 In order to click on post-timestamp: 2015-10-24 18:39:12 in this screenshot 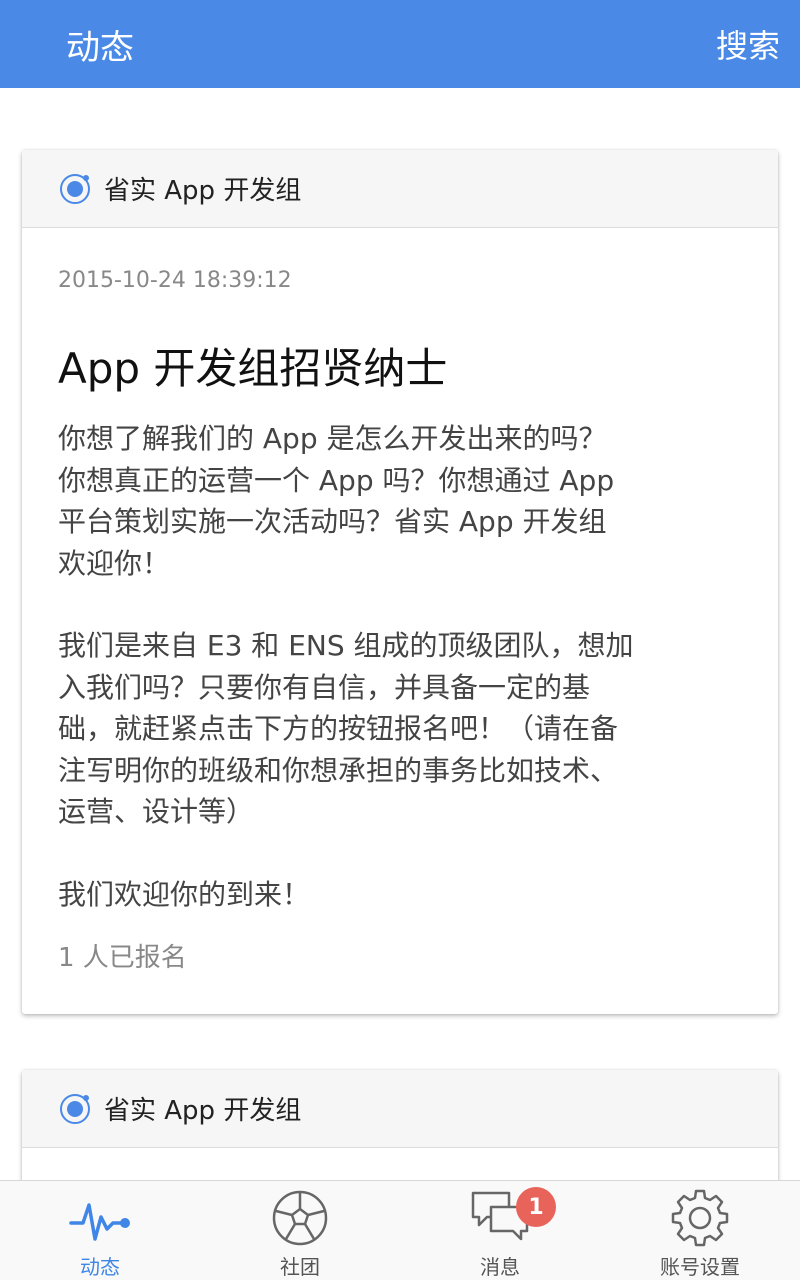, I will do `click(175, 280)`.